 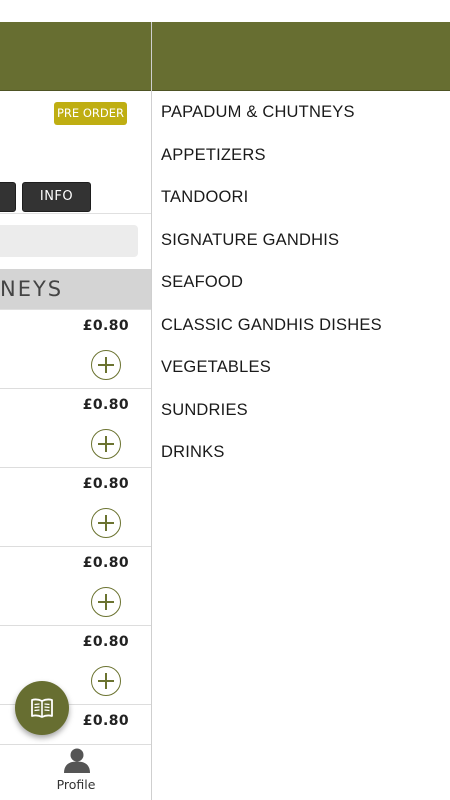 I want to click on category-item-tandoori: TANDOORI, so click(x=301, y=197).